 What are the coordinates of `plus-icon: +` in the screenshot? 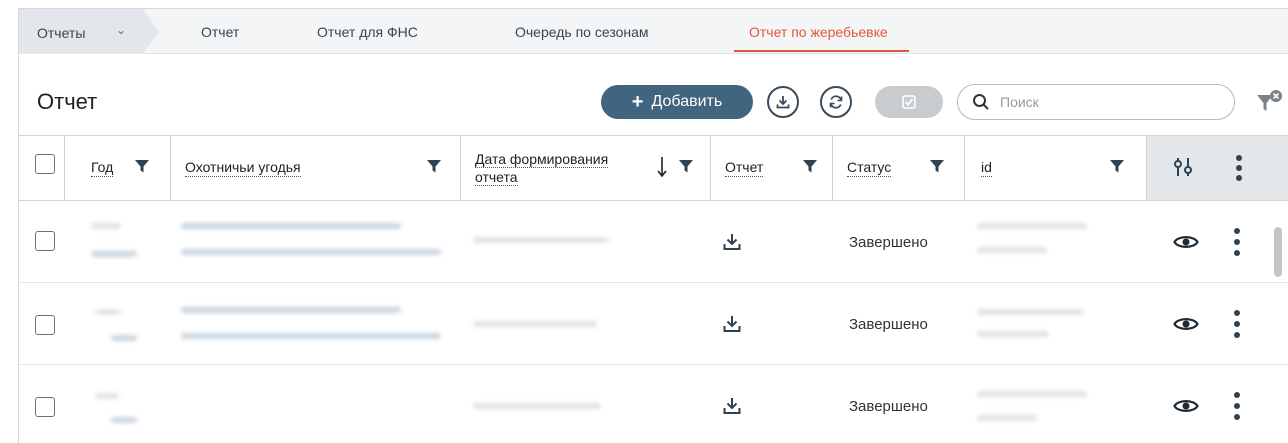 It's located at (637, 102).